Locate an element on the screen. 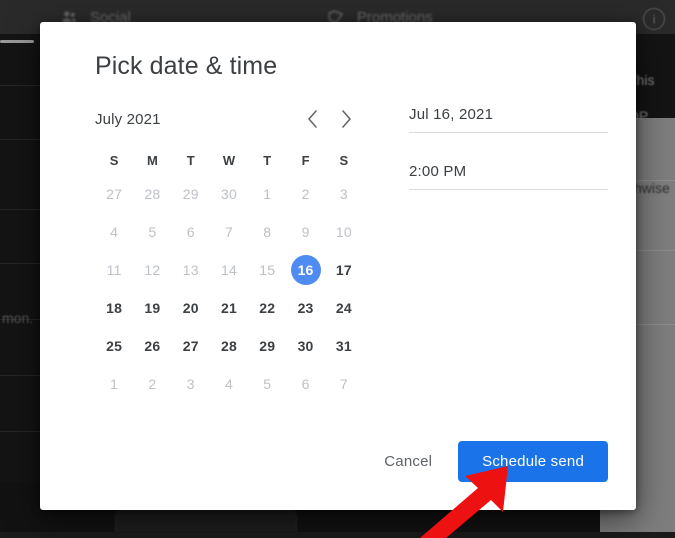 The width and height of the screenshot is (675, 538). calendar-day: 5 is located at coordinates (267, 384).